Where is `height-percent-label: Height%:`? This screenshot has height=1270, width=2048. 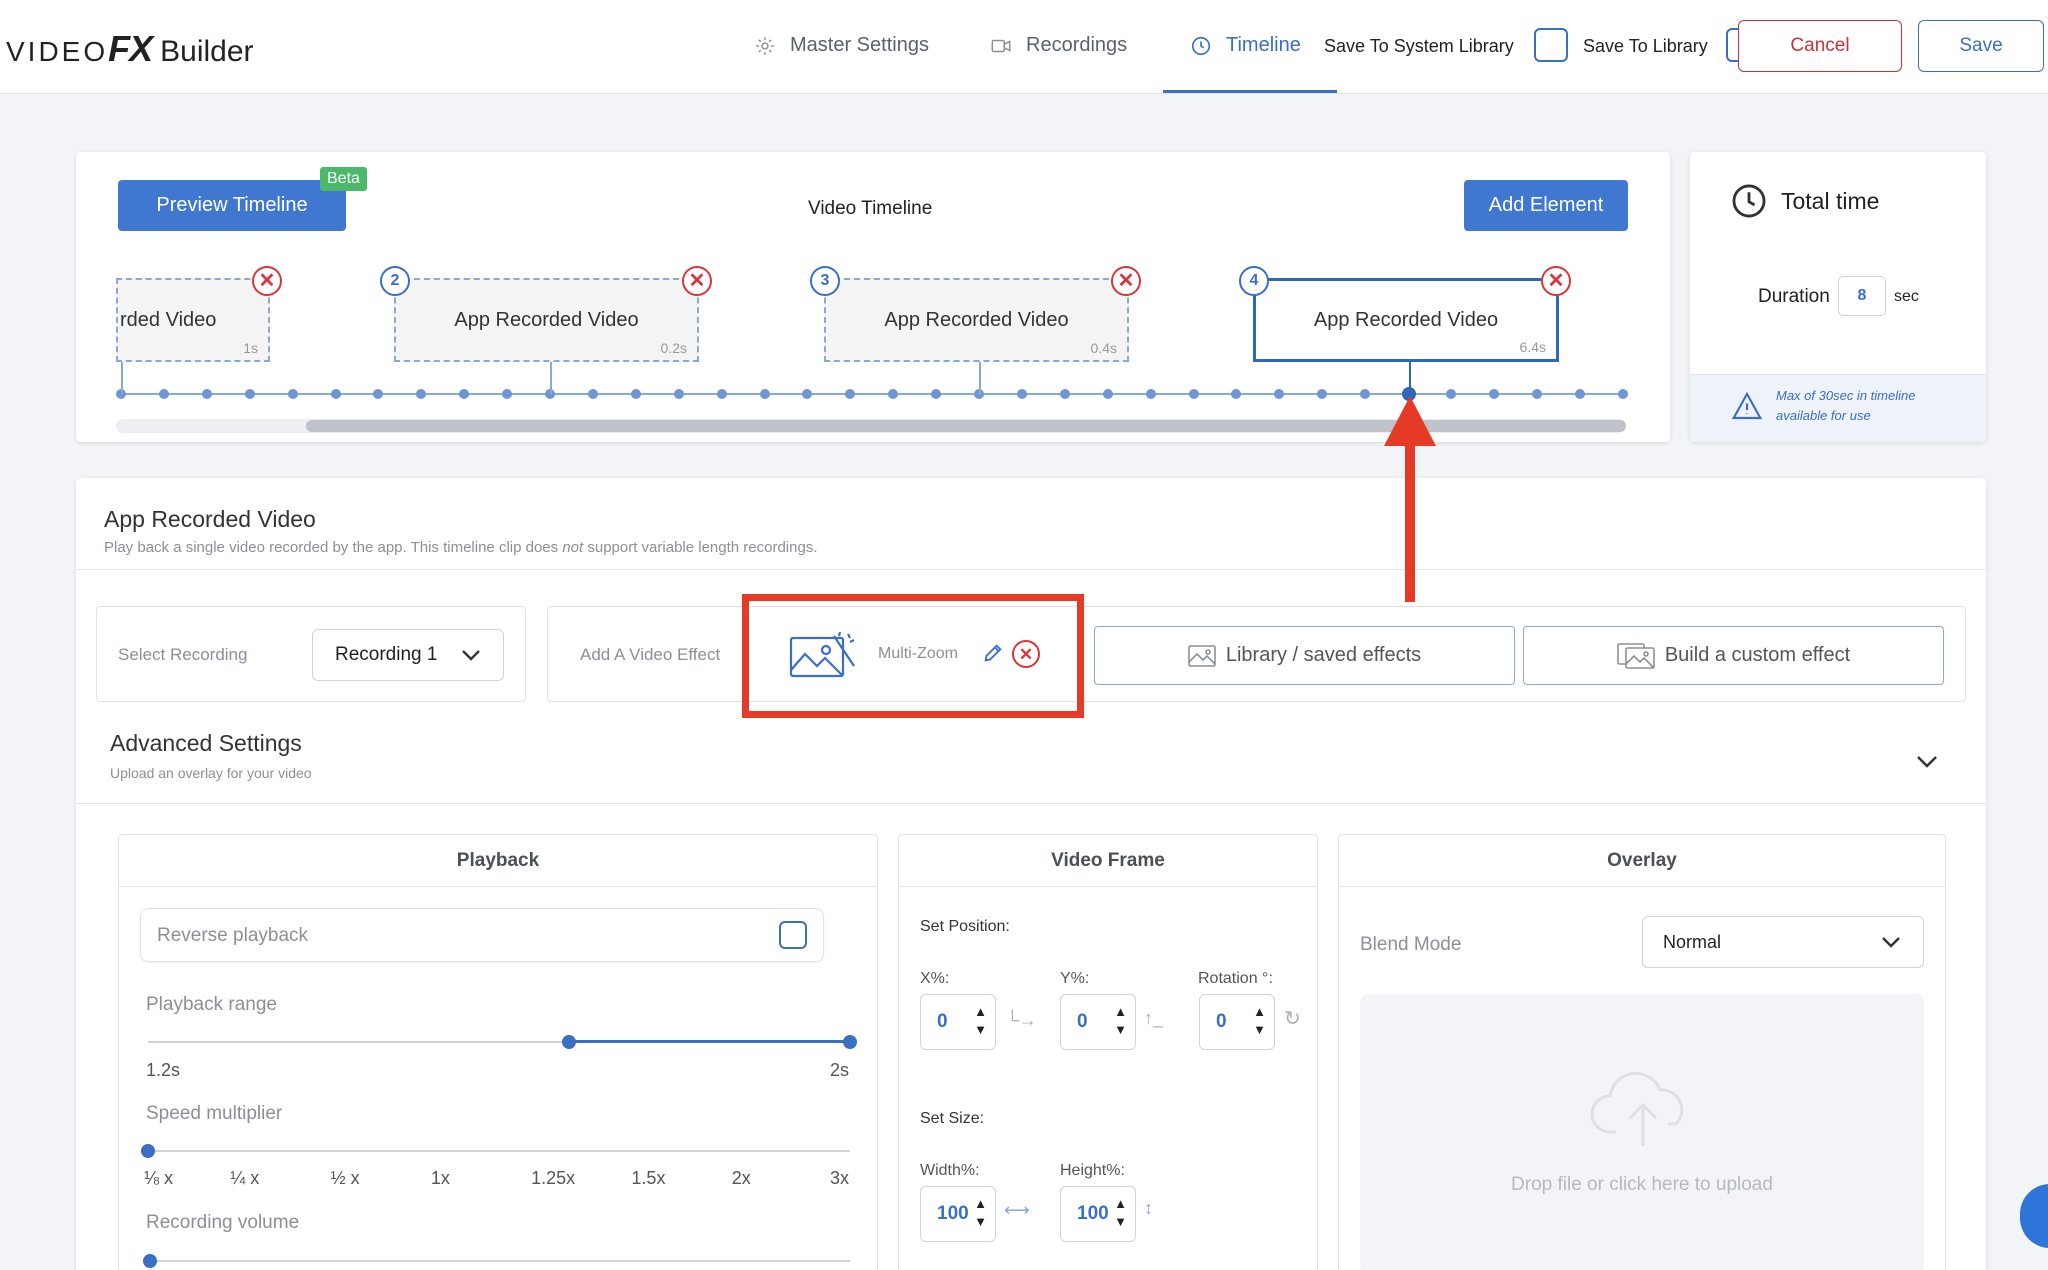 height-percent-label: Height%: is located at coordinates (1092, 1170).